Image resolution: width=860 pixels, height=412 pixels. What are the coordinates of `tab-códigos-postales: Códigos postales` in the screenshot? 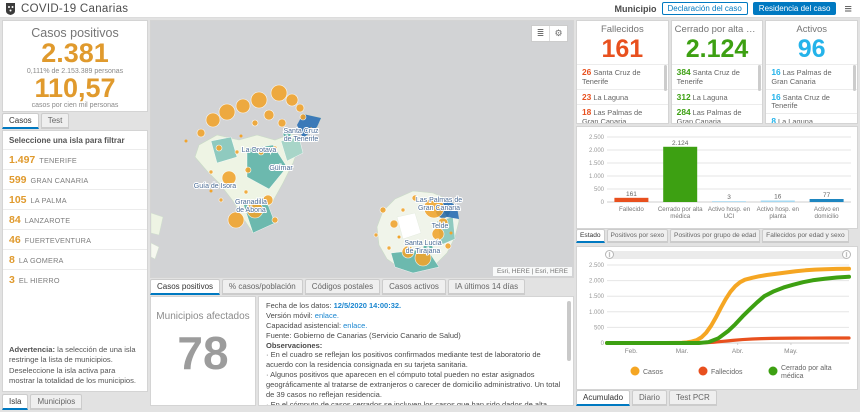 It's located at (342, 287).